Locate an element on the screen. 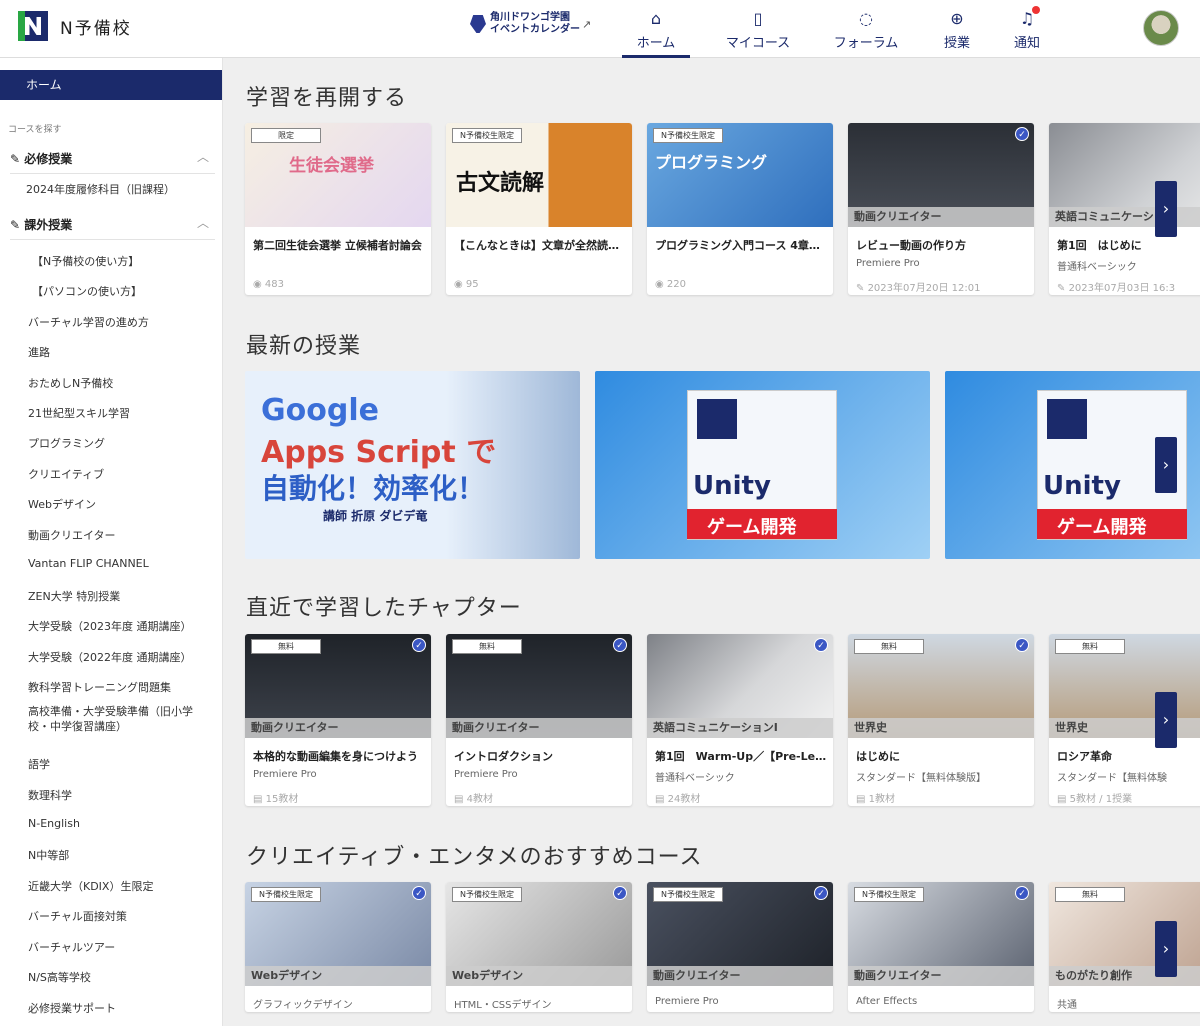 The width and height of the screenshot is (1200, 1026). course-card: N予備校生限定 ✓ Webデザイン グラフィックデザイン is located at coordinates (338, 947).